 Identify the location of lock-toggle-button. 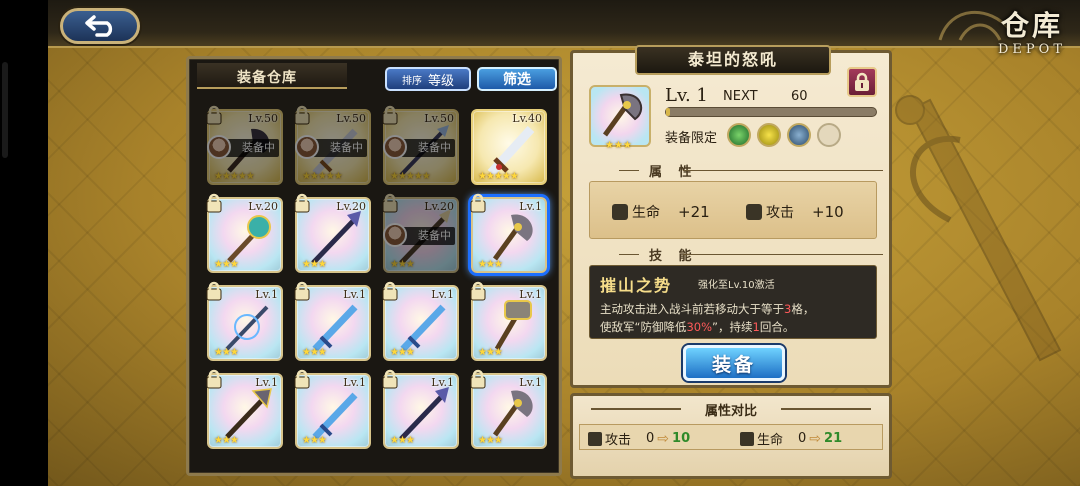
(862, 82).